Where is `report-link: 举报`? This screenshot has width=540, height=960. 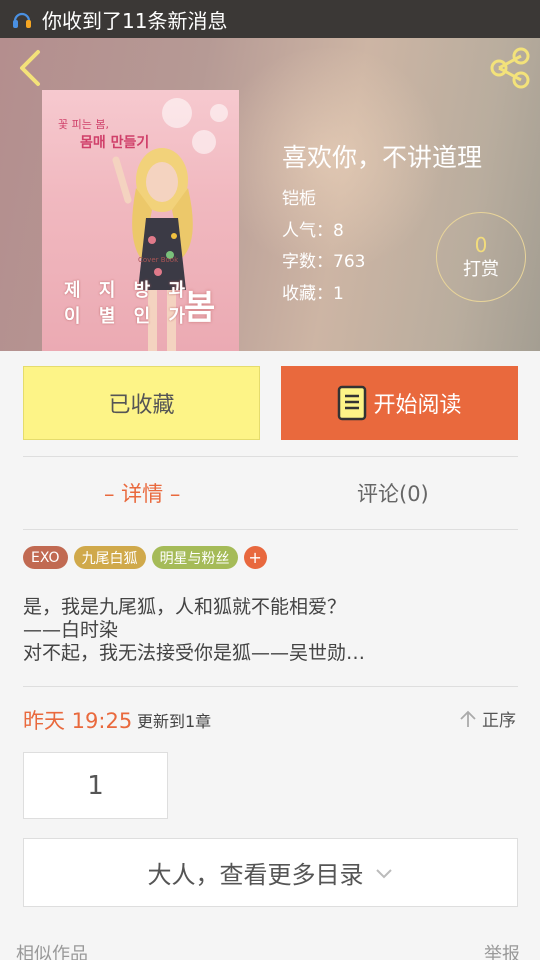 report-link: 举报 is located at coordinates (502, 950).